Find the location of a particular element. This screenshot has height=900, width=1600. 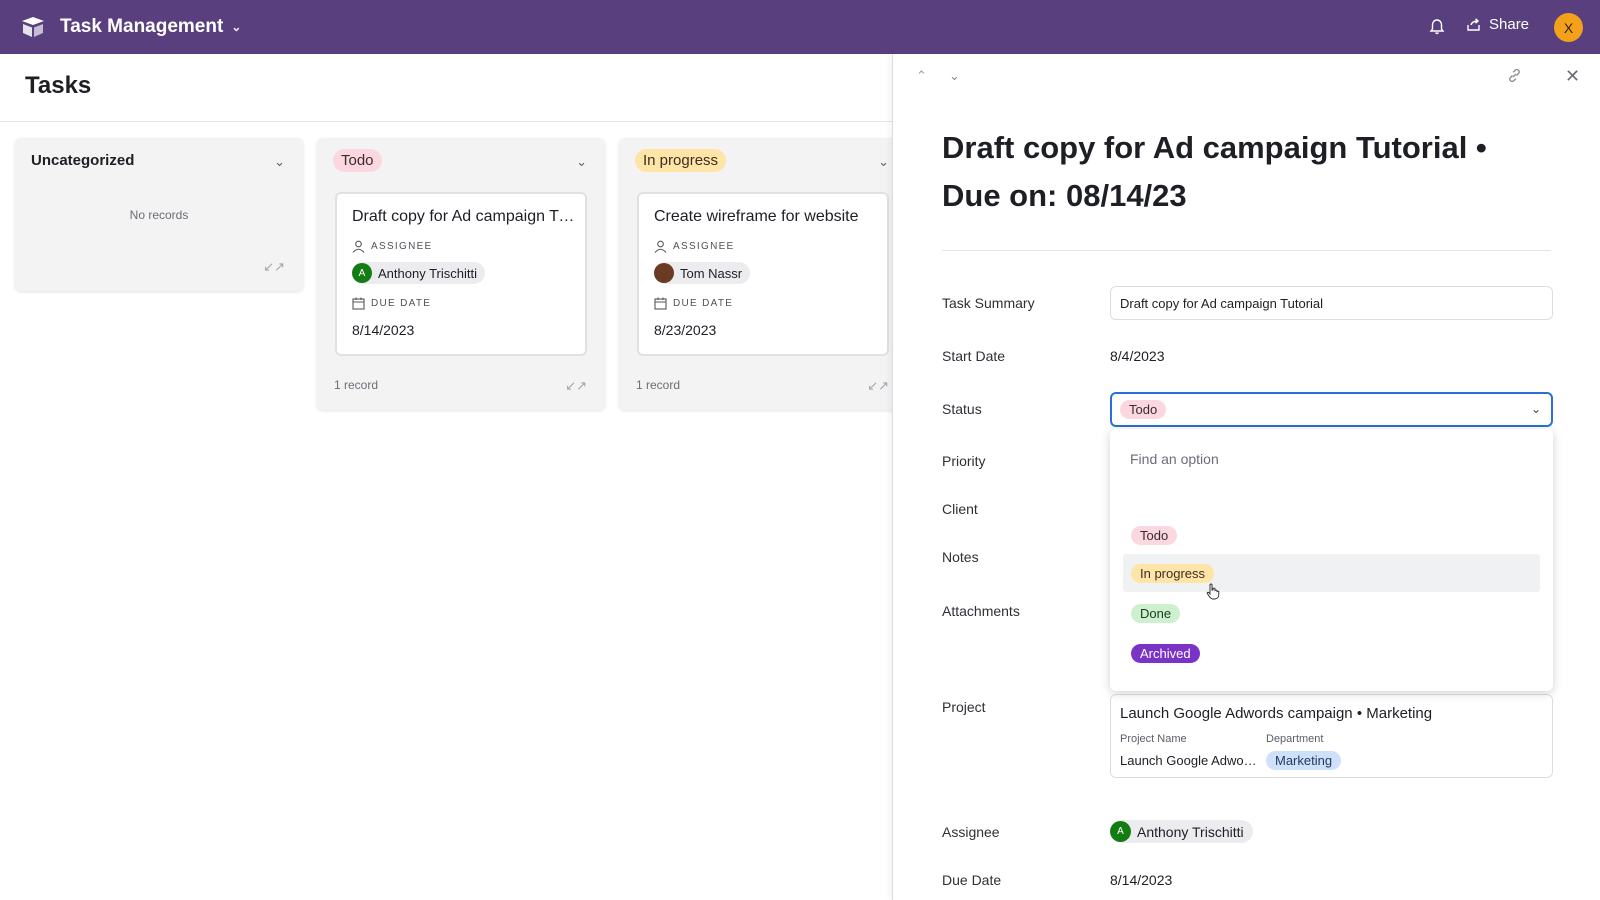

user-avatar: X is located at coordinates (1568, 27).